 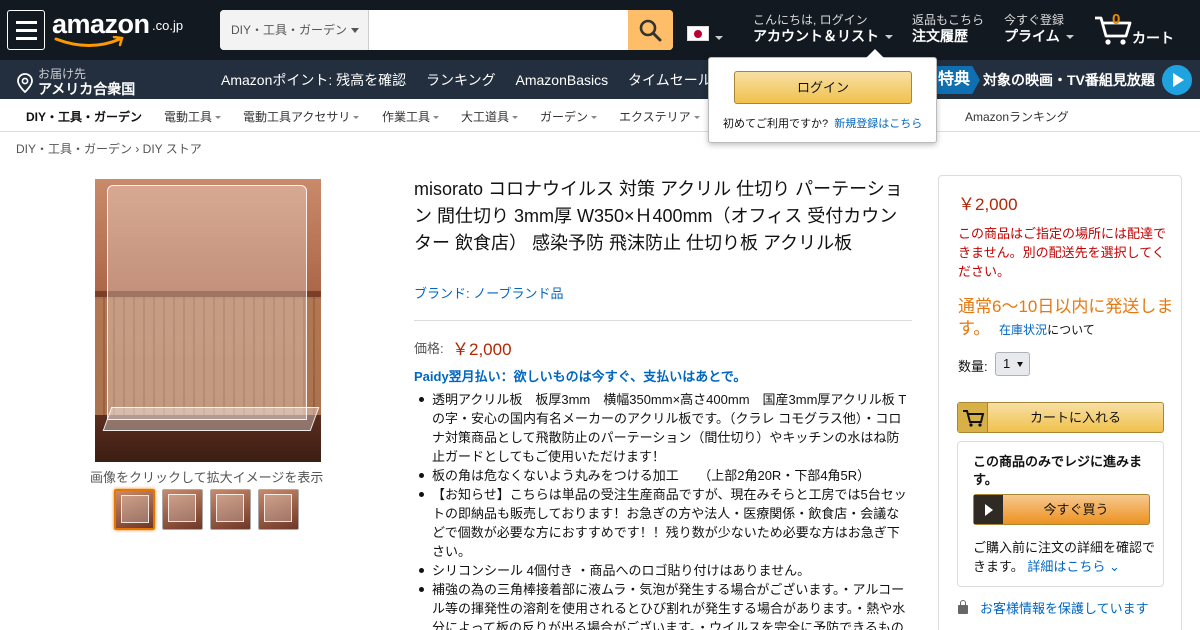 I want to click on search-button, so click(x=650, y=30).